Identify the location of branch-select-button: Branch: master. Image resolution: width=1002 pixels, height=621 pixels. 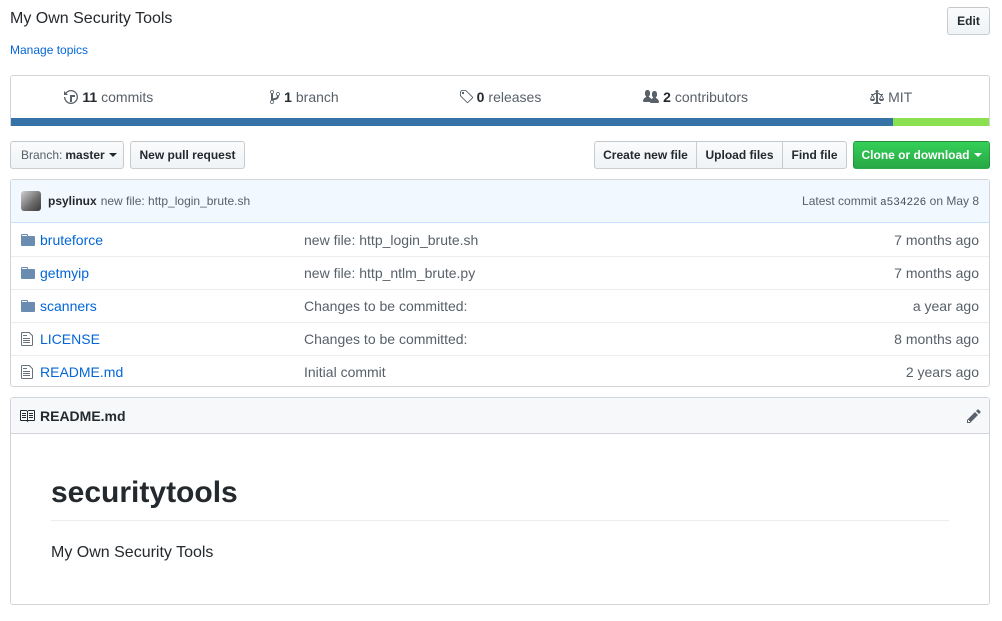
(67, 155).